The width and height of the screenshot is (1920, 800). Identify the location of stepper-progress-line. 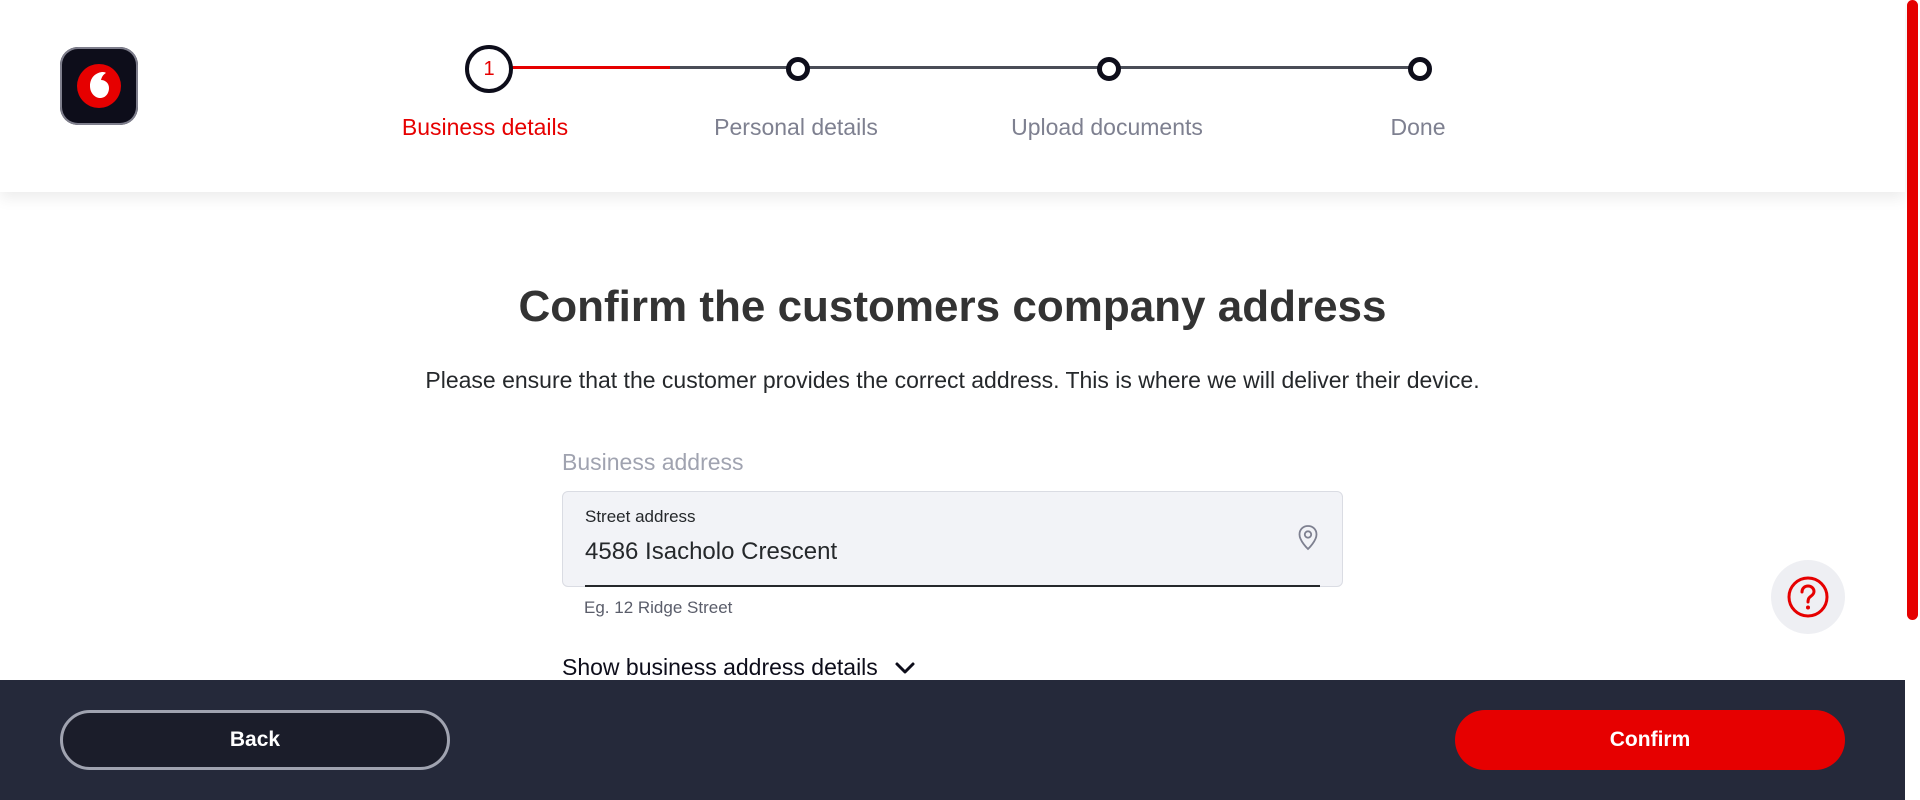
(587, 67).